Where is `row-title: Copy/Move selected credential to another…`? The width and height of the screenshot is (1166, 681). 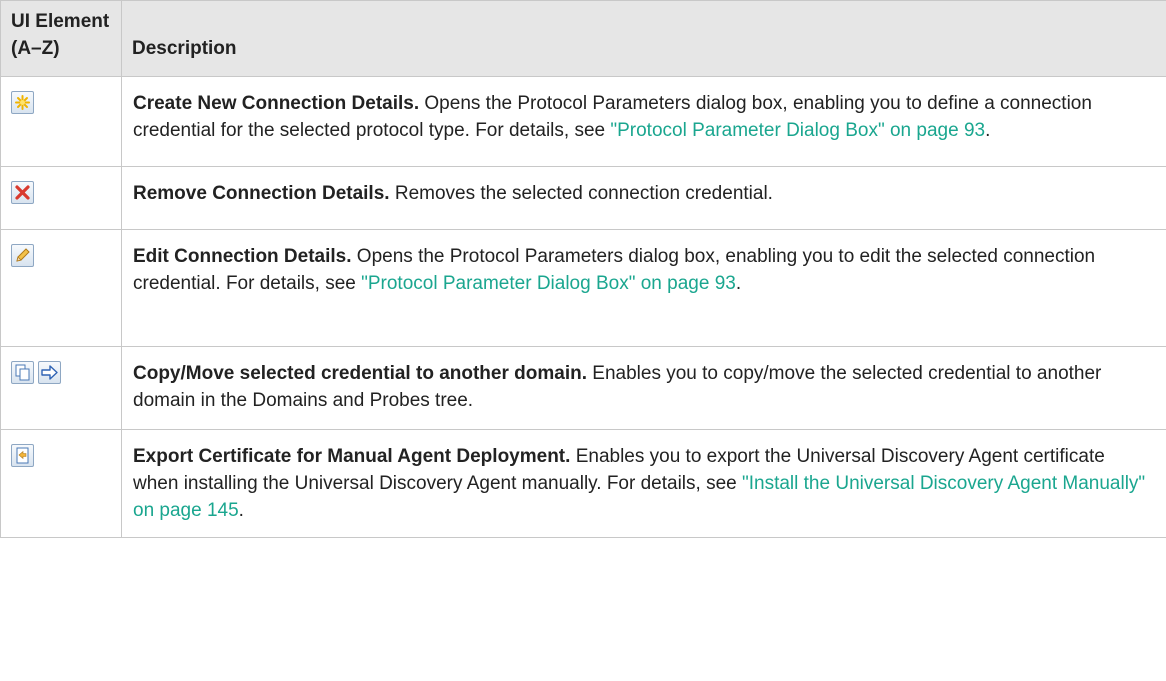 row-title: Copy/Move selected credential to another… is located at coordinates (360, 373).